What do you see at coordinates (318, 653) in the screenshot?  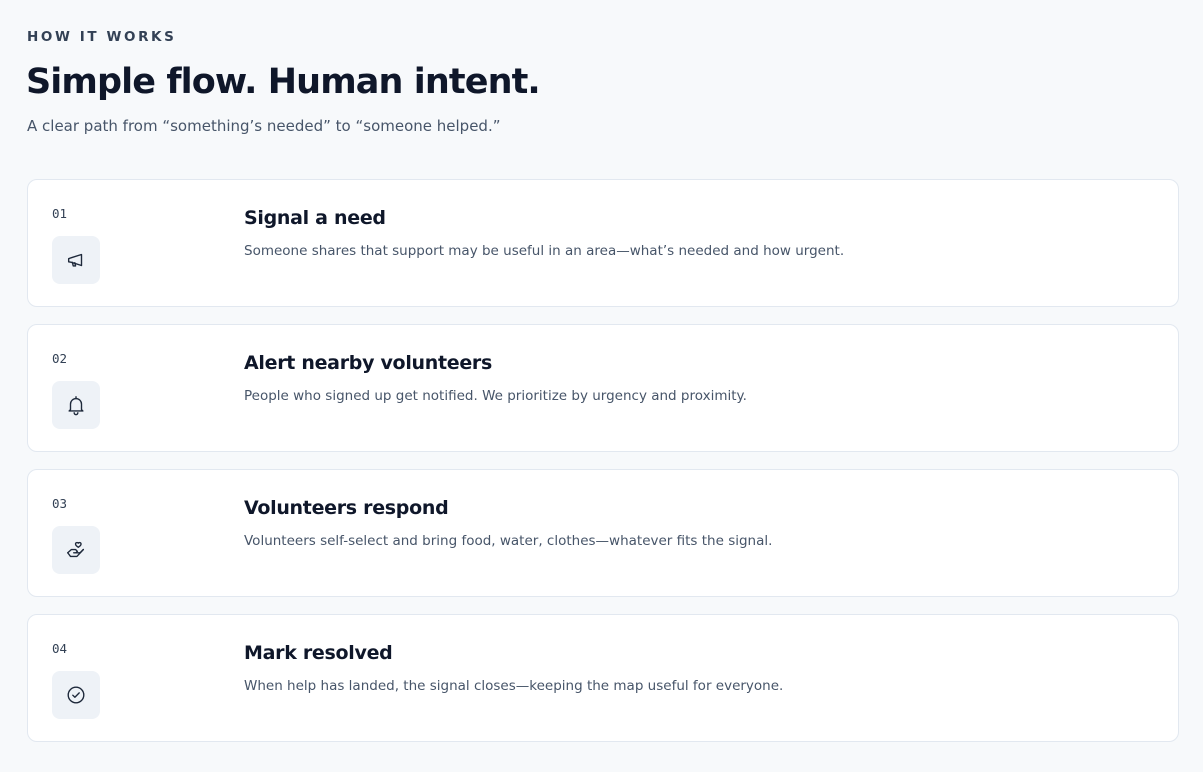 I see `step-title: Mark resolved` at bounding box center [318, 653].